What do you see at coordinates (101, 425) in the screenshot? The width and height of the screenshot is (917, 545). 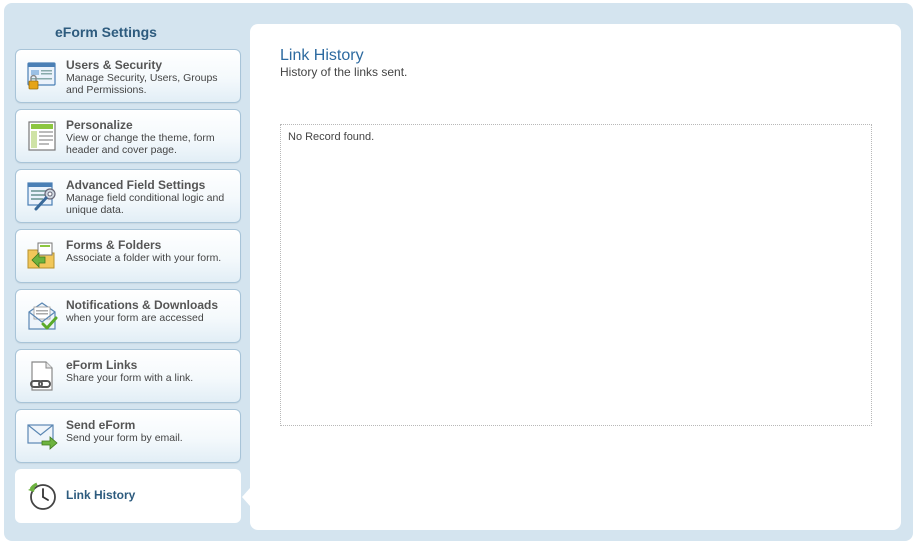 I see `sidebar-item-label: Send eForm` at bounding box center [101, 425].